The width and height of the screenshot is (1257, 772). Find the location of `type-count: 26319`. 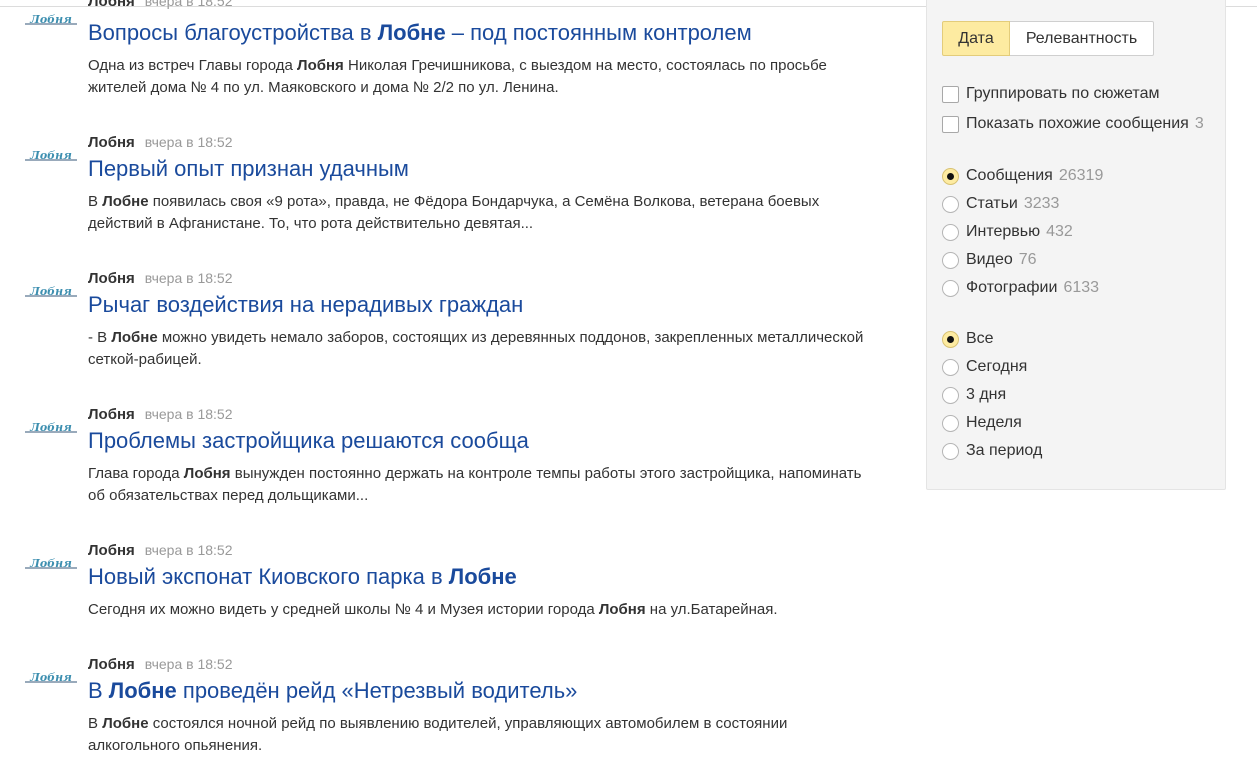

type-count: 26319 is located at coordinates (1081, 175).